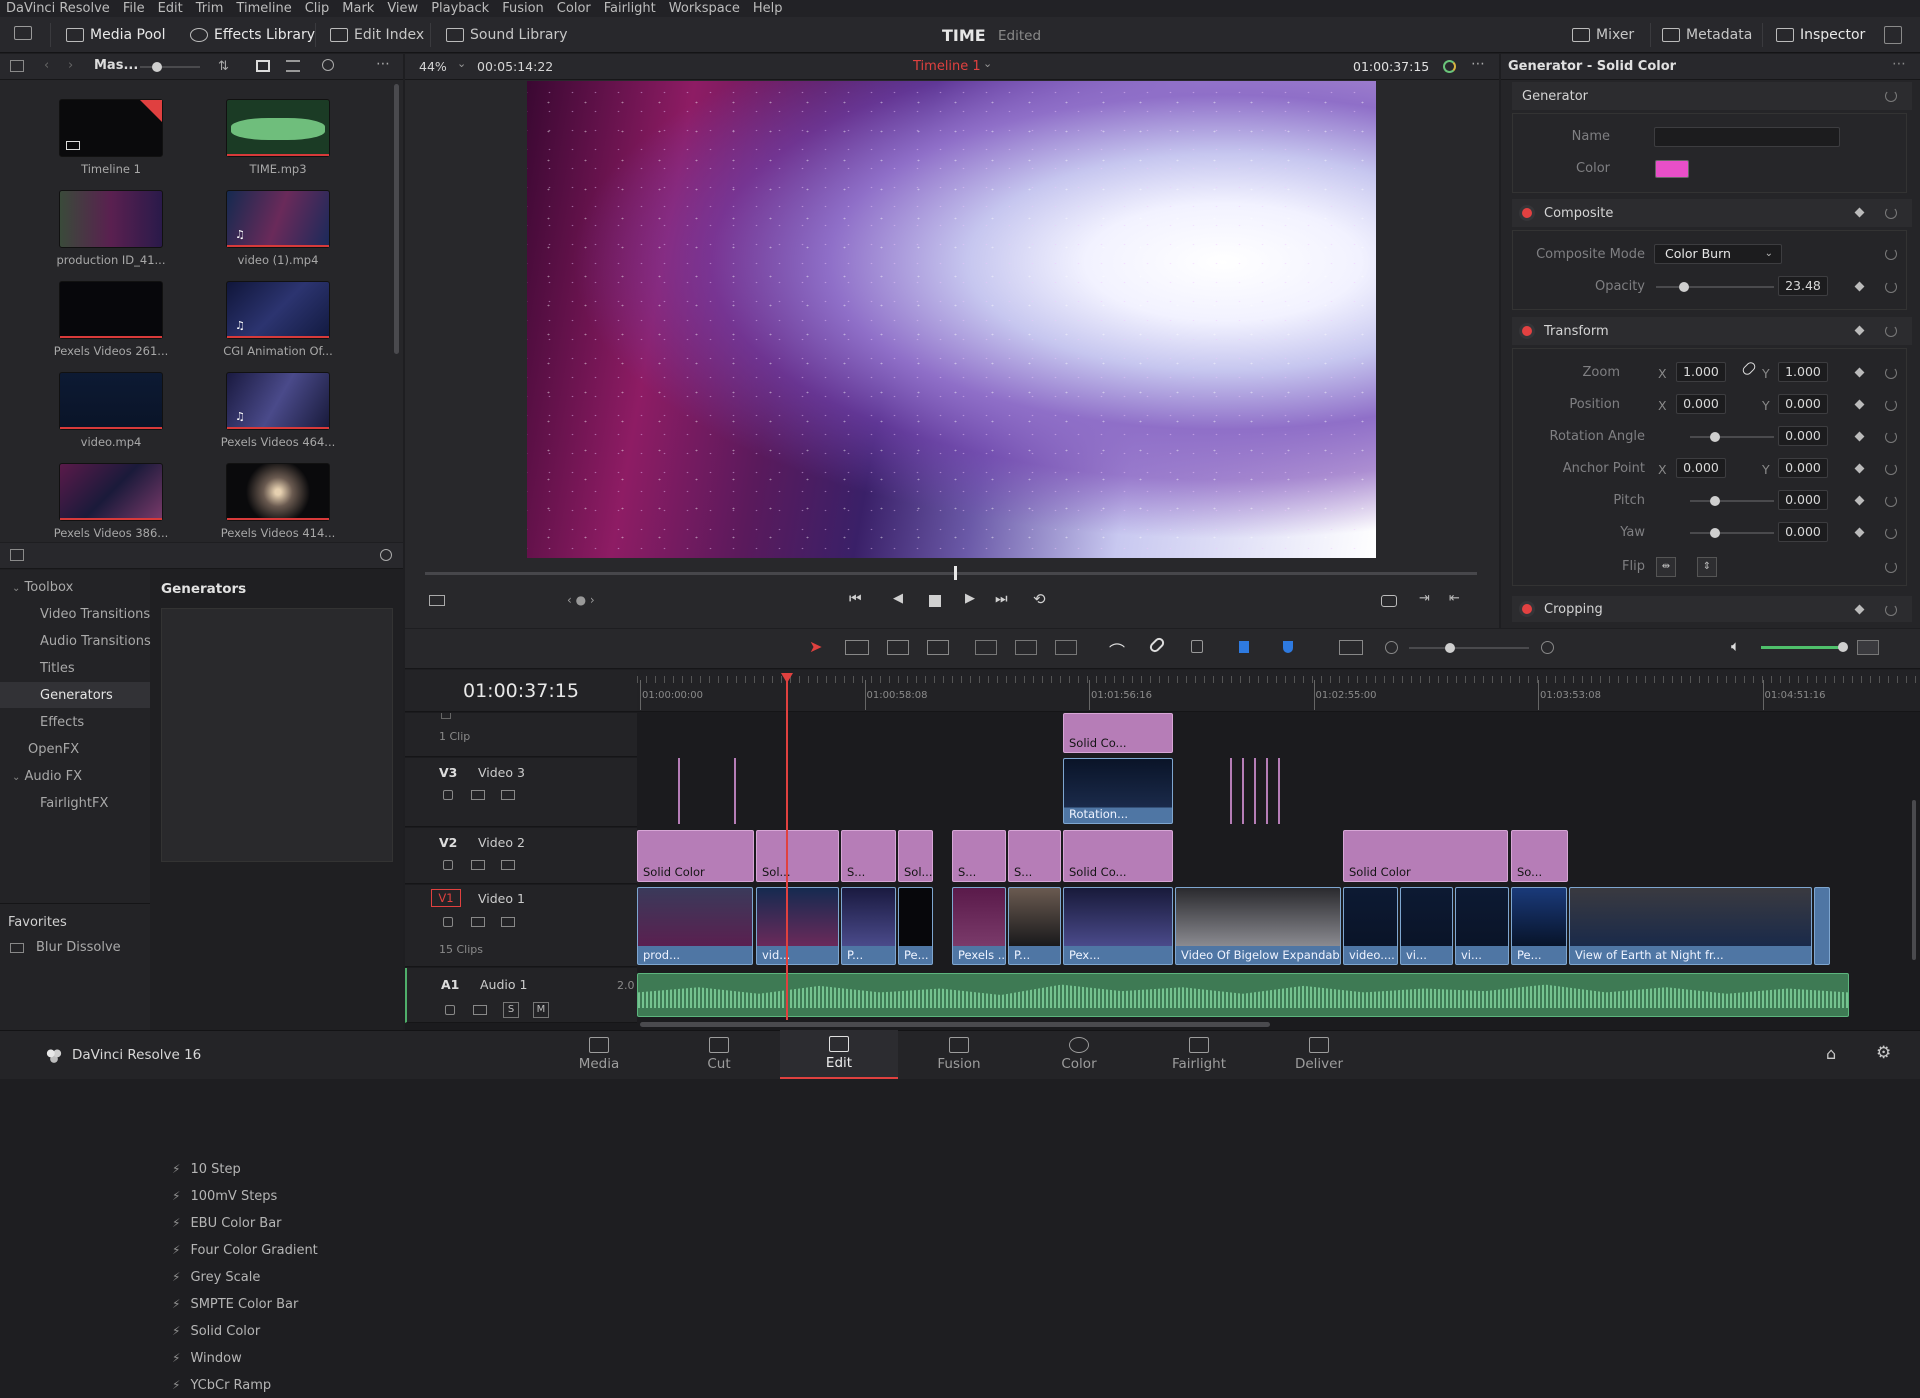 Image resolution: width=1920 pixels, height=1398 pixels. Describe the element at coordinates (951, 573) in the screenshot. I see `scrubber-track` at that location.